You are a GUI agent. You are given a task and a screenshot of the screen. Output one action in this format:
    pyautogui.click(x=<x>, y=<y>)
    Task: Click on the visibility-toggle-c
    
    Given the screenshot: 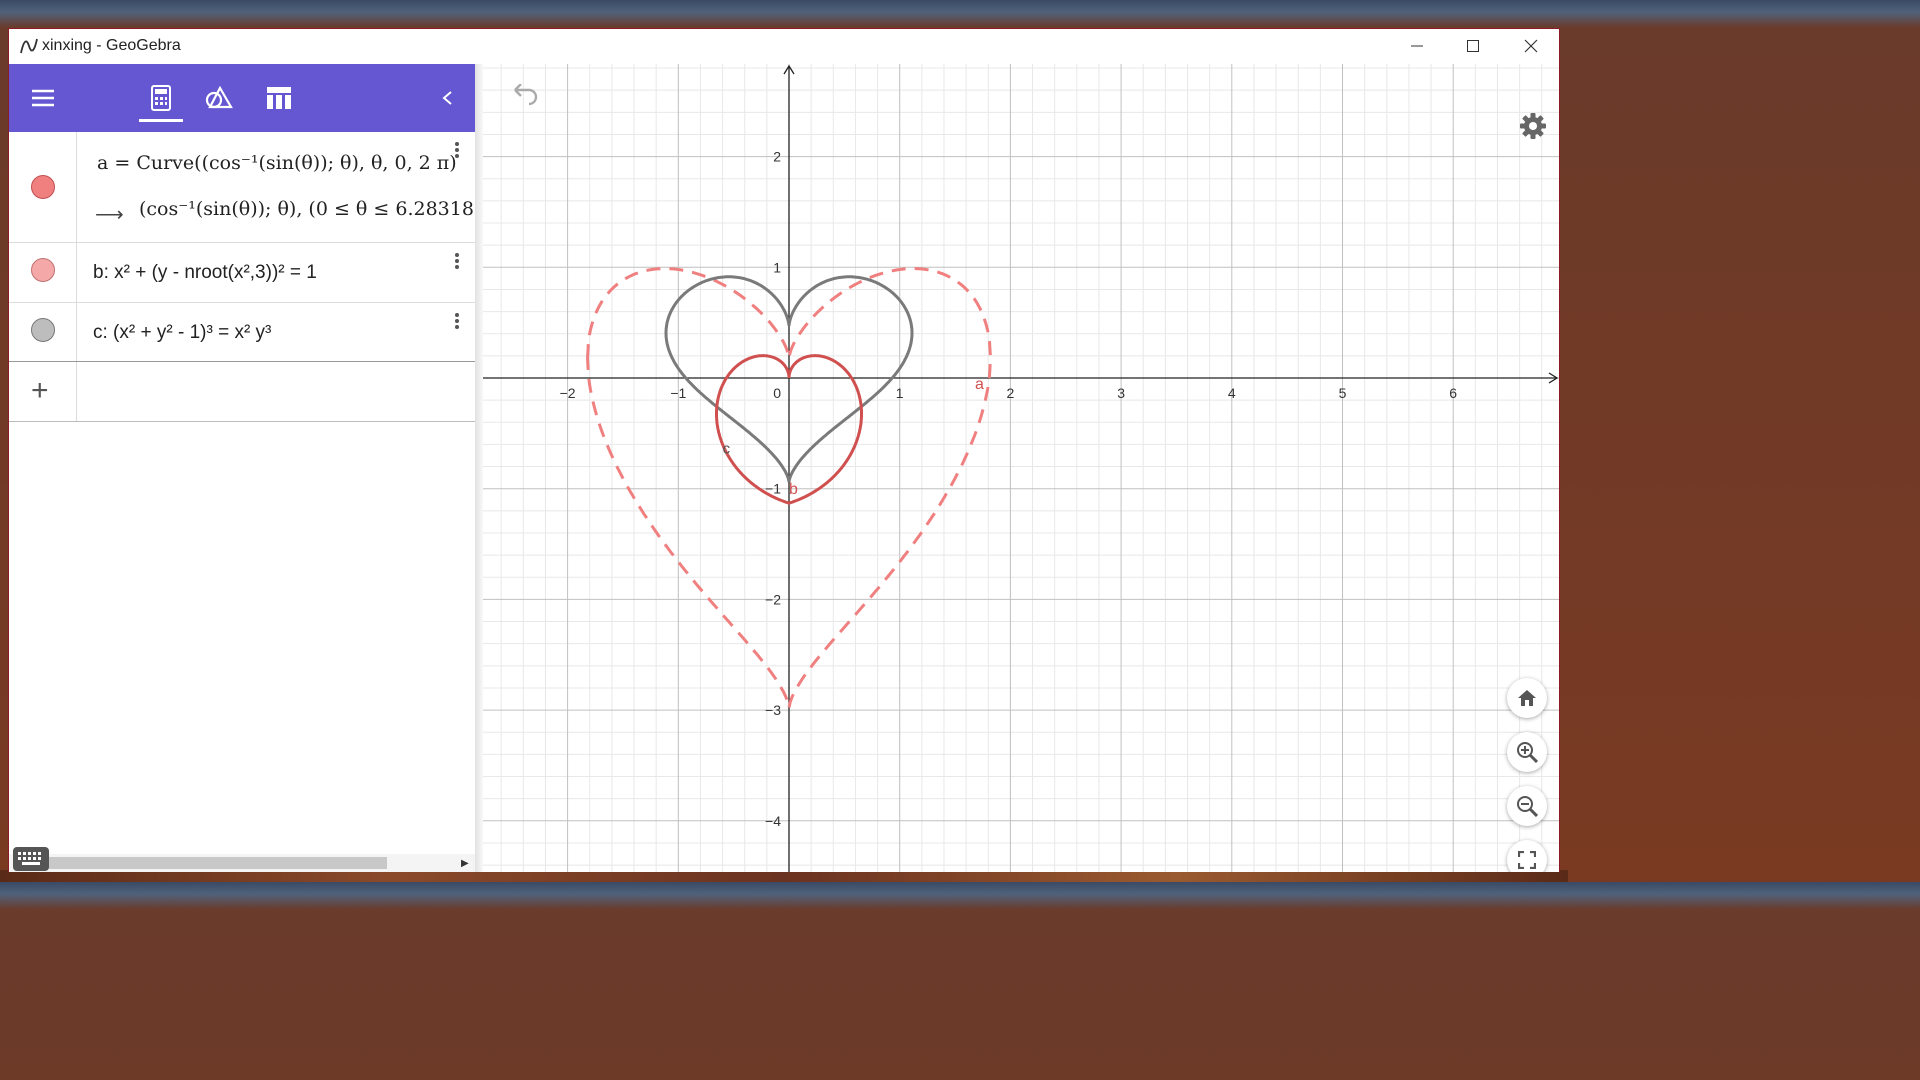 What is the action you would take?
    pyautogui.click(x=43, y=330)
    